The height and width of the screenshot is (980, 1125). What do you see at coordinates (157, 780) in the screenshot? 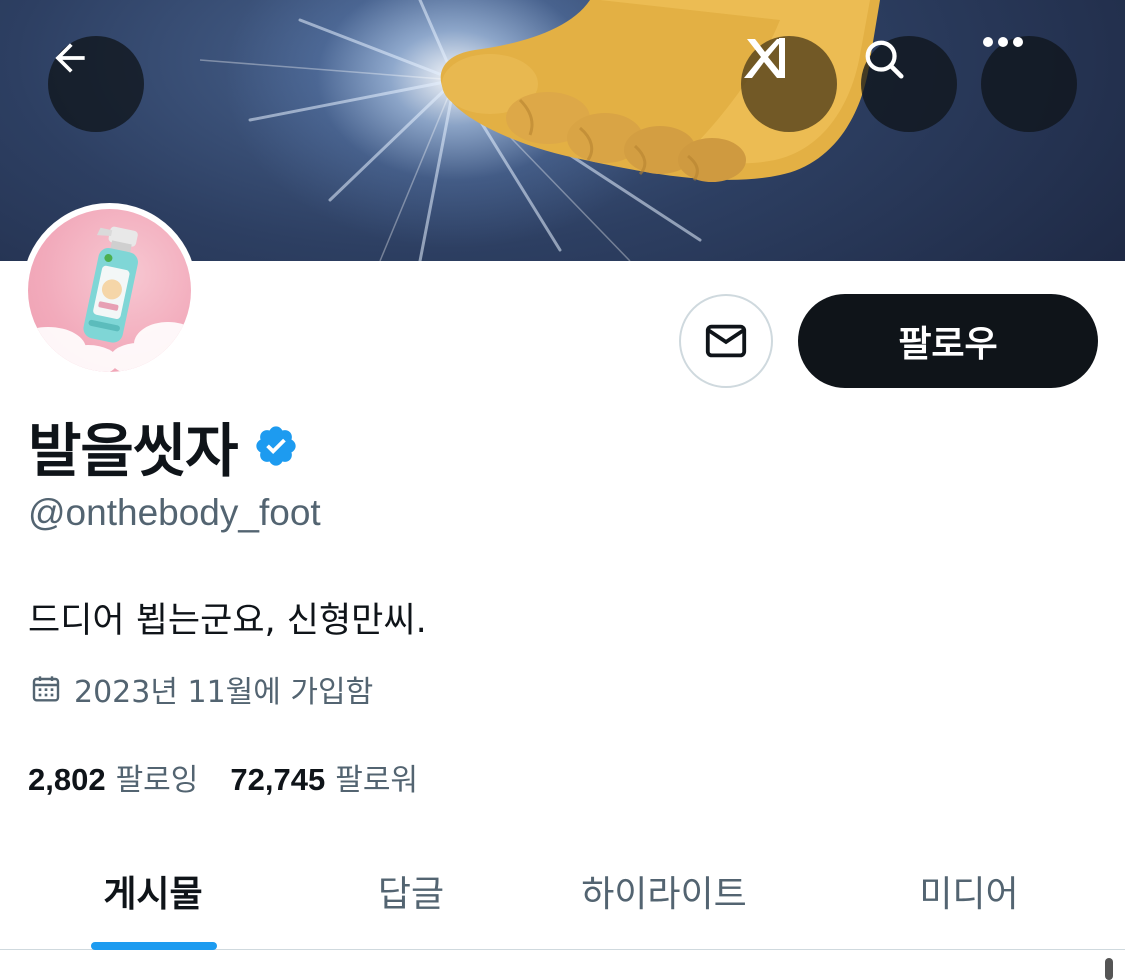
I see `following-label: 팔로잉` at bounding box center [157, 780].